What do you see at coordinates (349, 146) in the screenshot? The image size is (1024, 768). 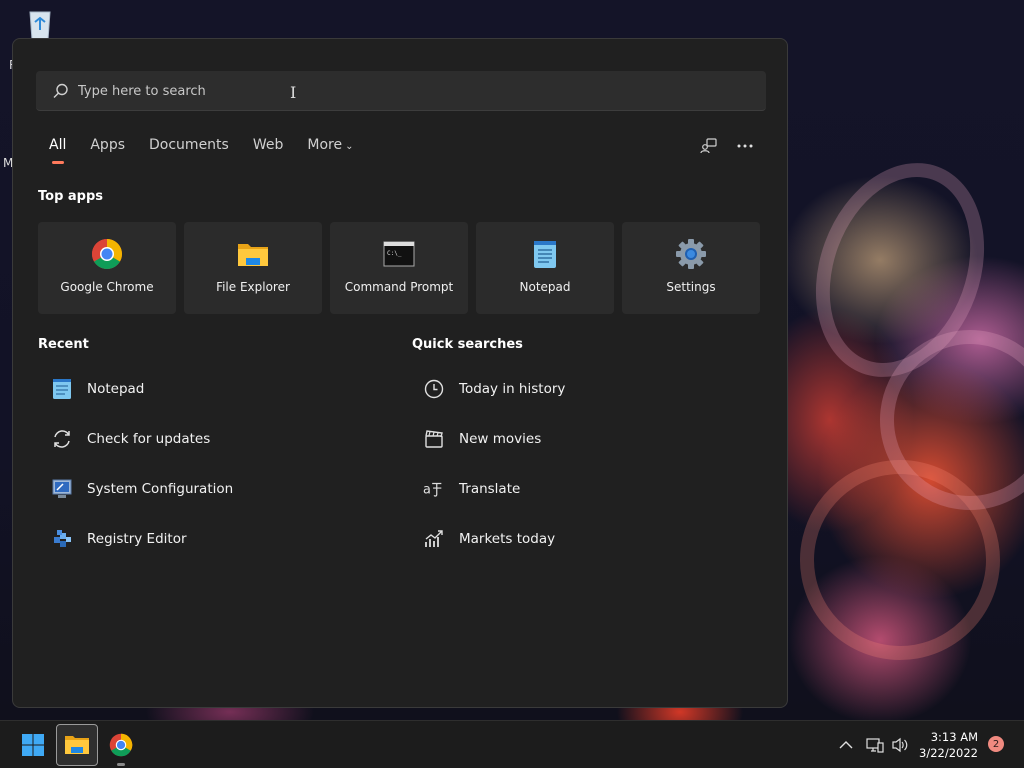 I see `chevron-down-icon: ⌄` at bounding box center [349, 146].